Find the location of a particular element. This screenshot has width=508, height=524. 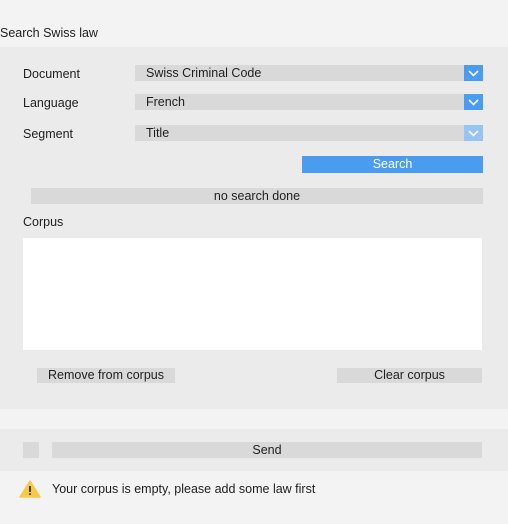

language-label: Language is located at coordinates (51, 103).